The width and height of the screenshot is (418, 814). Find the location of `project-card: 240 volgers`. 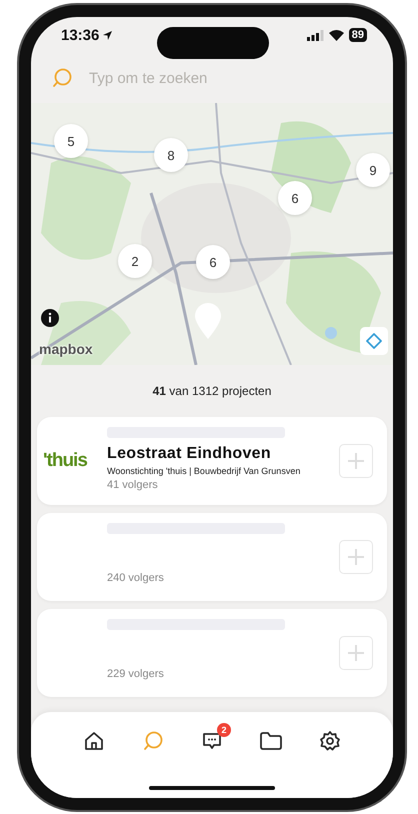

project-card: 240 volgers is located at coordinates (212, 557).